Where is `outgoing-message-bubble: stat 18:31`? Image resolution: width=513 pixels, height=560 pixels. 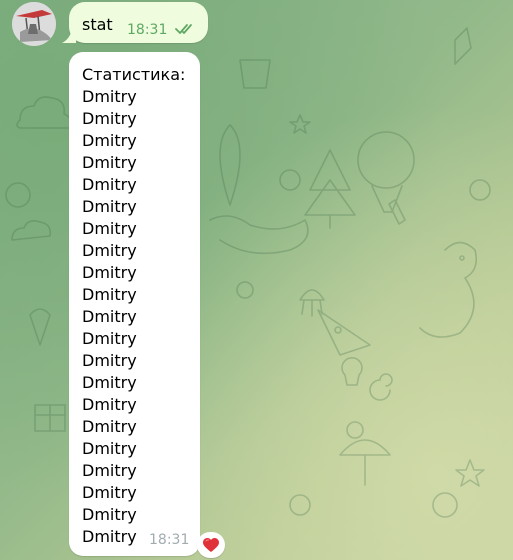 outgoing-message-bubble: stat 18:31 is located at coordinates (135, 22).